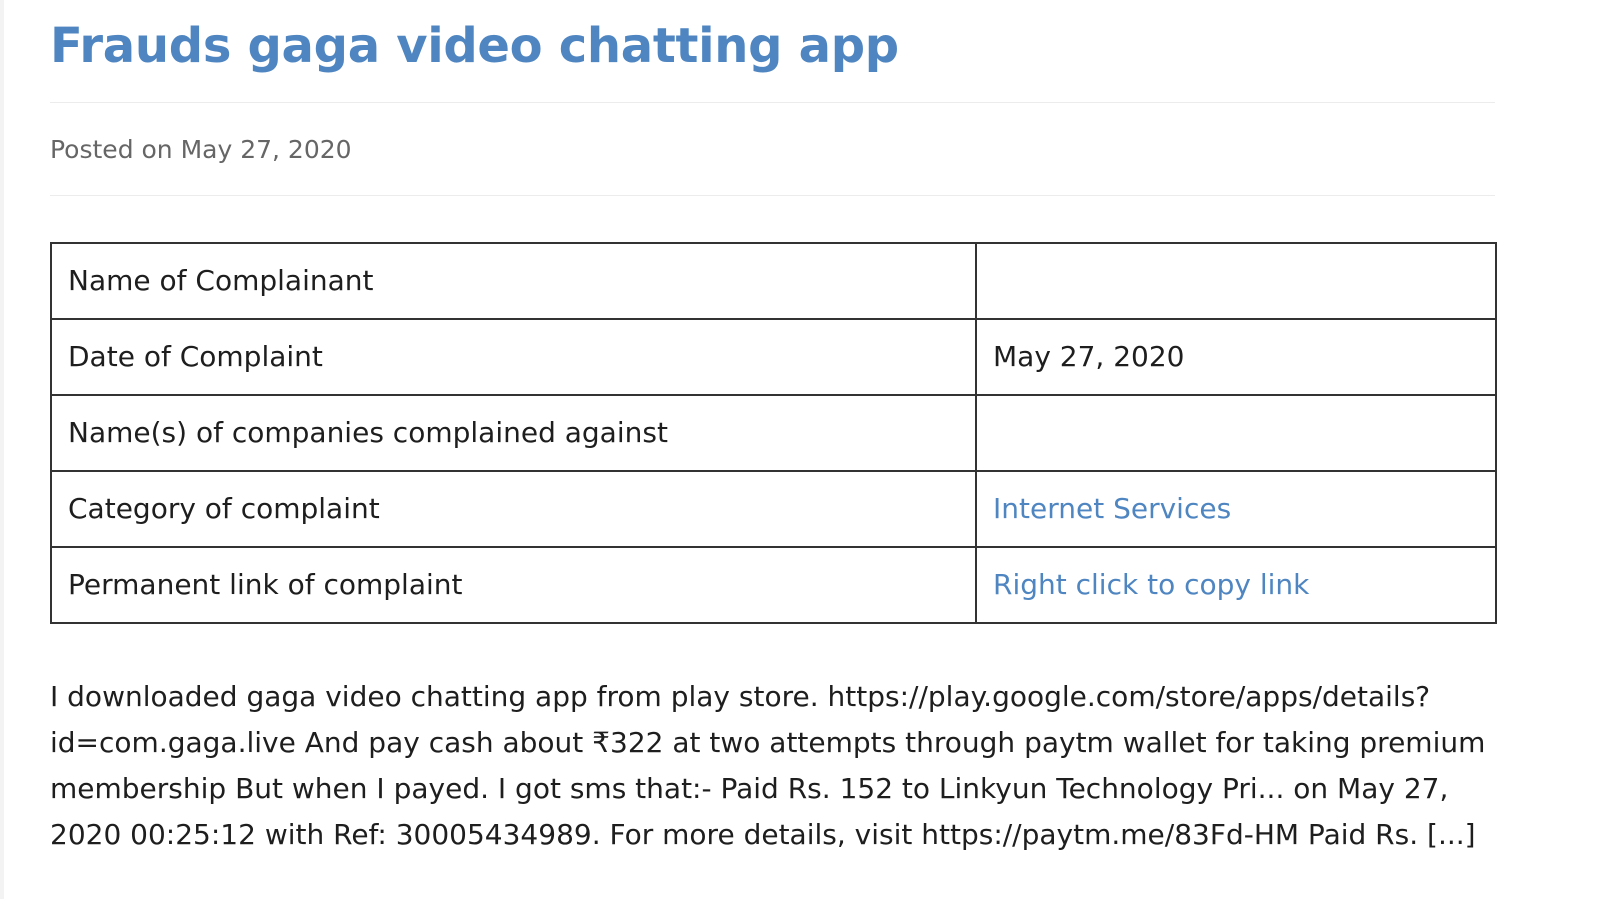  Describe the element at coordinates (772, 39) in the screenshot. I see `post-title: Frauds gaga video chatting app` at that location.